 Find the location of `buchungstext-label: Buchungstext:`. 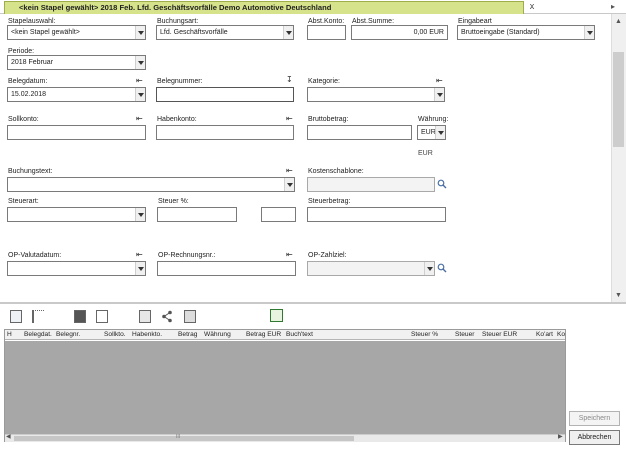

buchungstext-label: Buchungstext: is located at coordinates (30, 171).